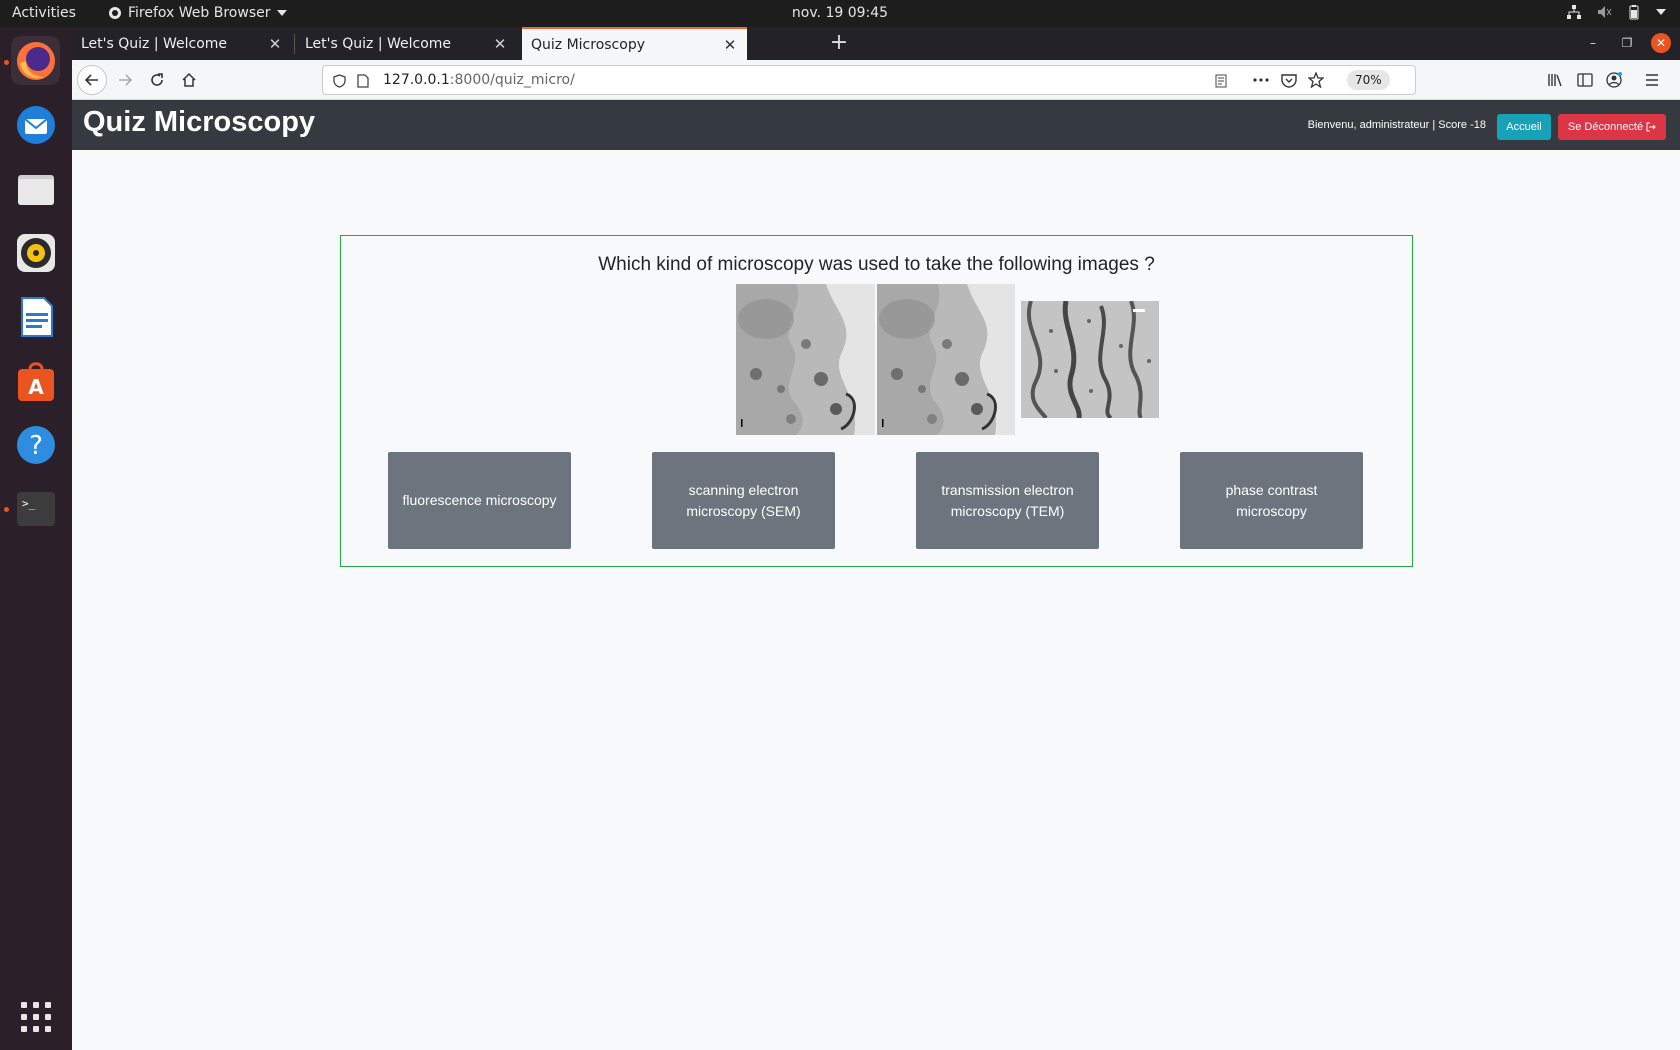  I want to click on tab-quiz-microscopy: Quiz Microscopy ✕, so click(634, 43).